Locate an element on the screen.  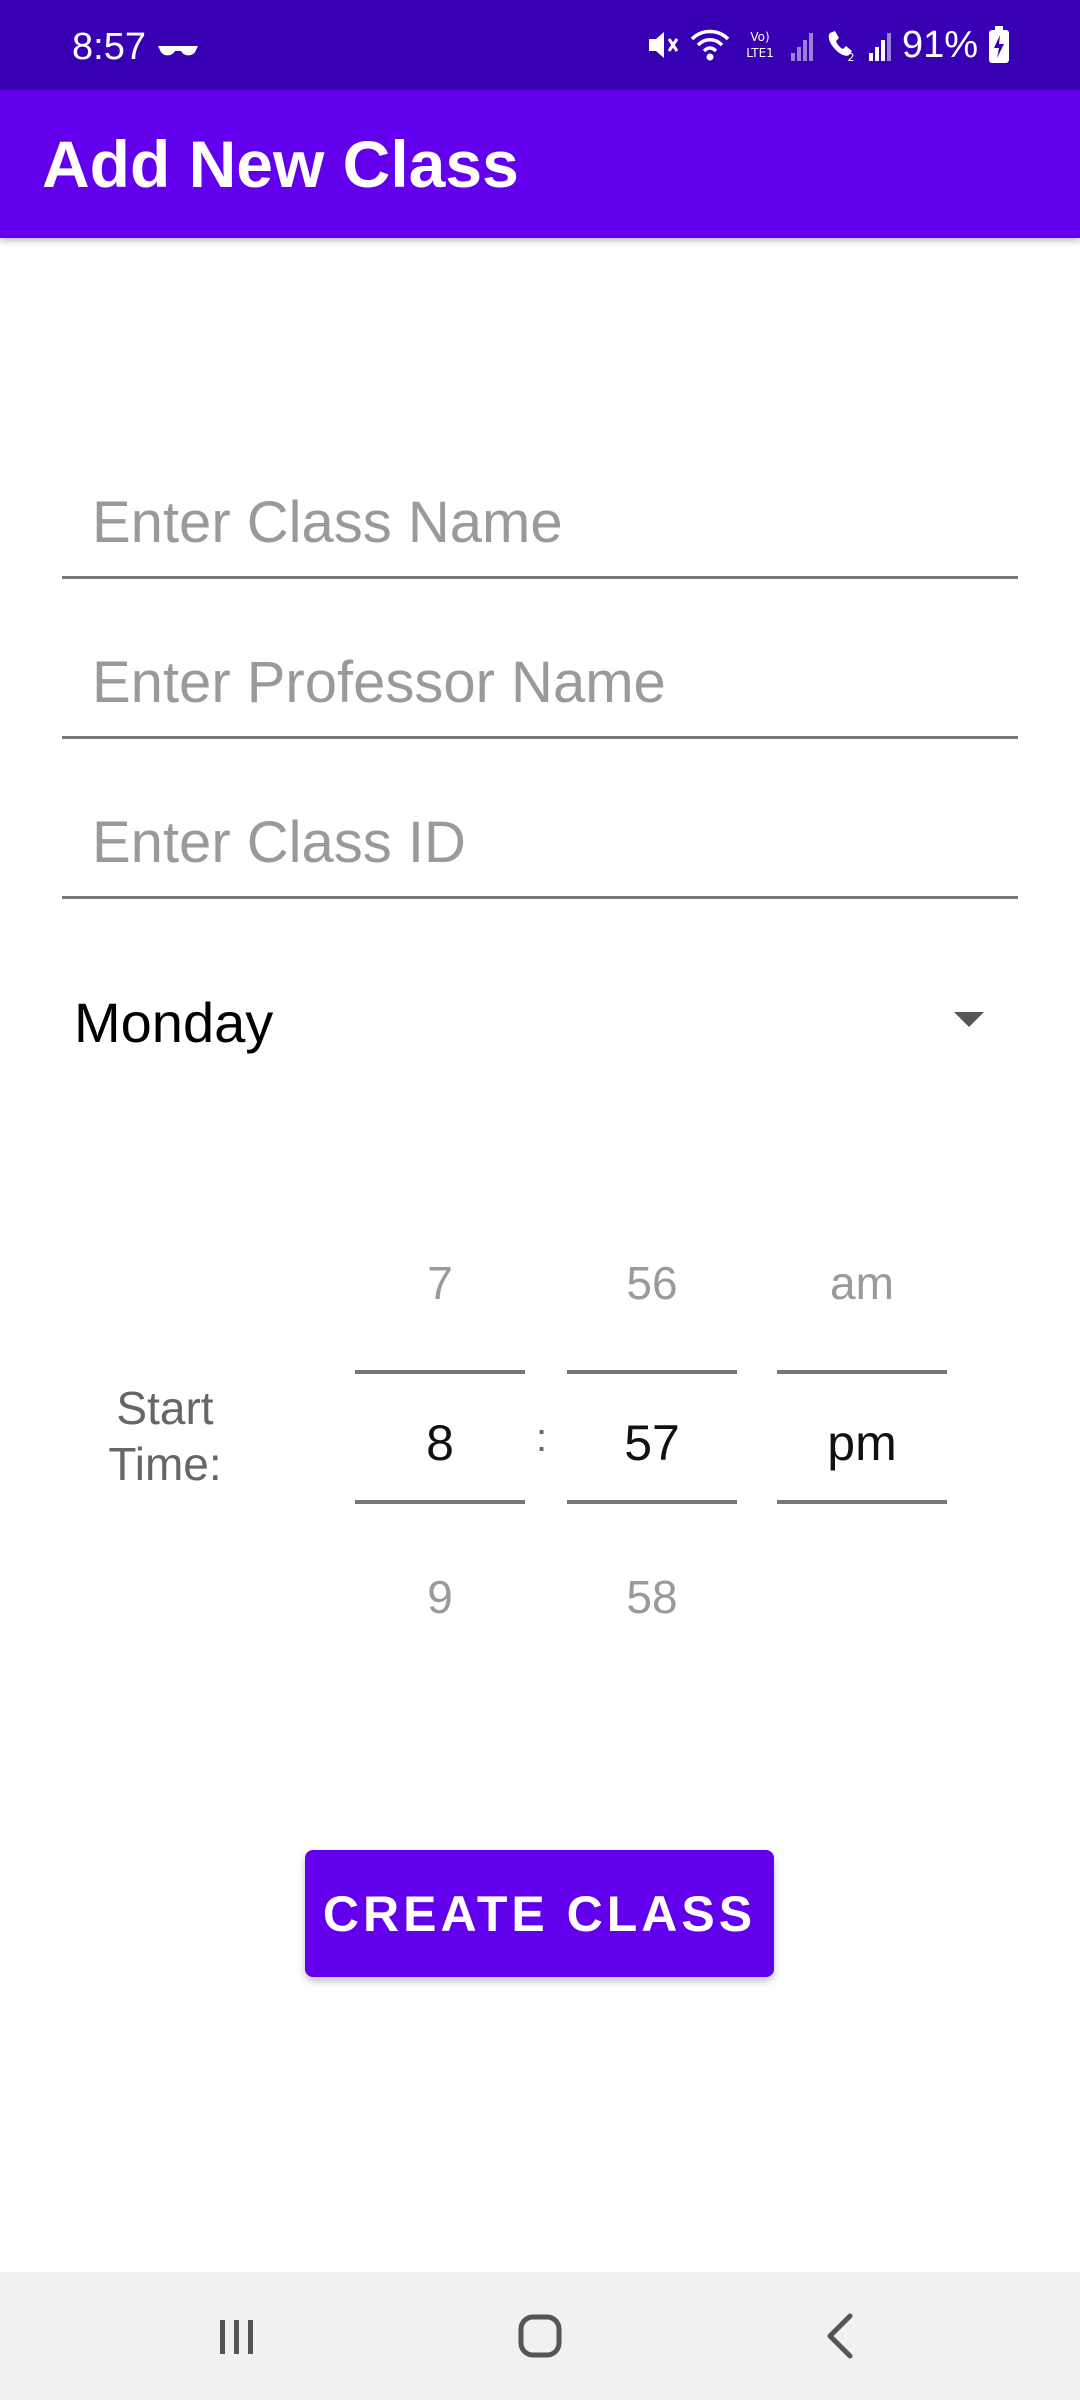
minute-next: 58 is located at coordinates (652, 1597).